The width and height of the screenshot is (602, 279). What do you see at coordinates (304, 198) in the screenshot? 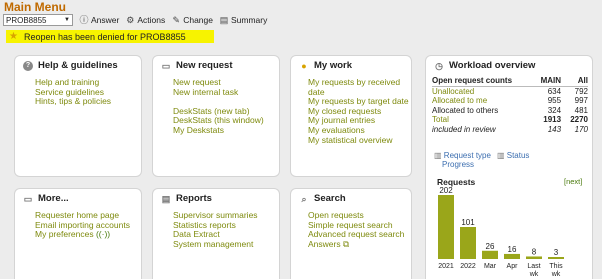
I see `search-icon: ⌕` at bounding box center [304, 198].